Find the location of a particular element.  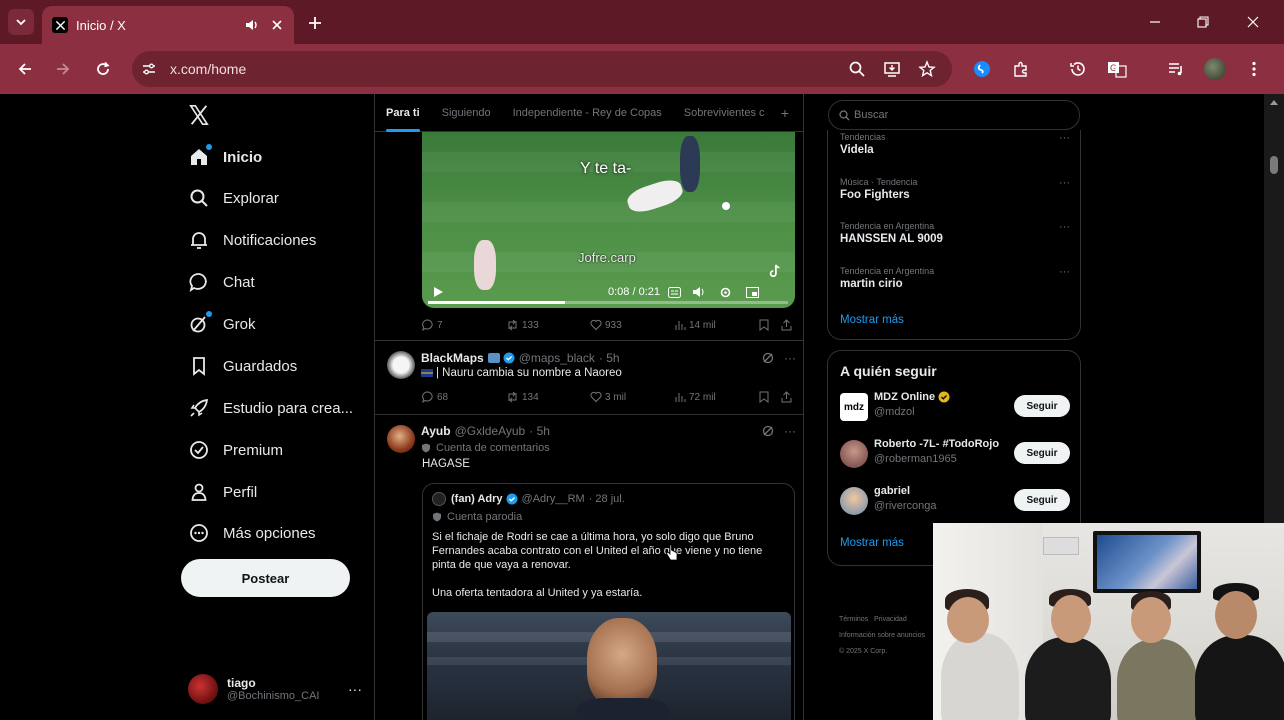

browser-tab-active: Inicio / X is located at coordinates (168, 25).